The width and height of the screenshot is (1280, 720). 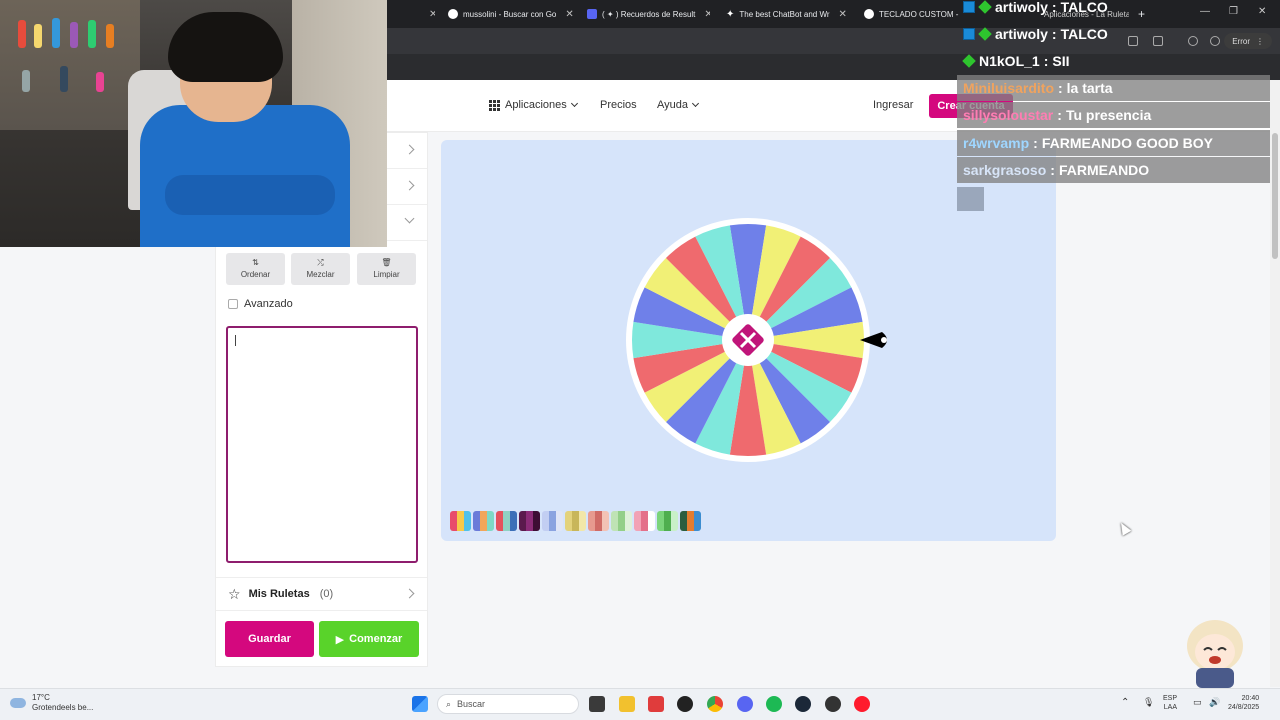 What do you see at coordinates (1104, 170) in the screenshot?
I see `chat-text: FARMEANDO` at bounding box center [1104, 170].